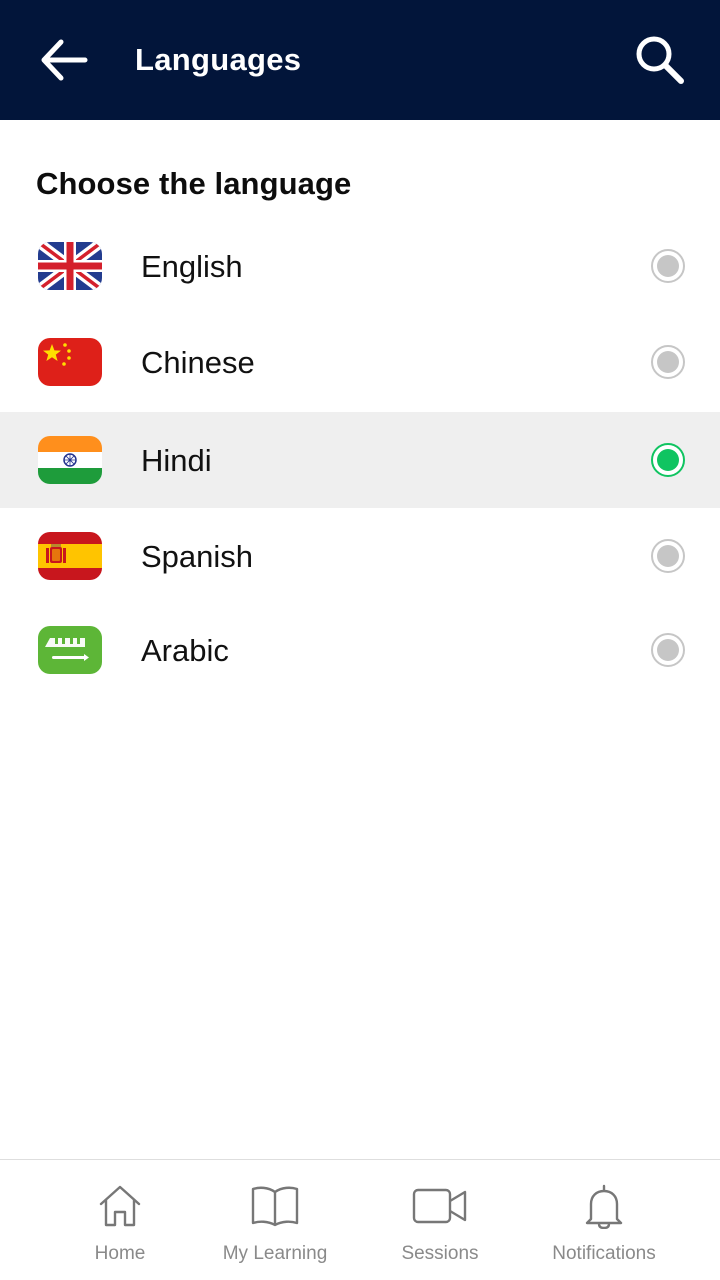 The height and width of the screenshot is (1280, 720). I want to click on back-button, so click(62, 62).